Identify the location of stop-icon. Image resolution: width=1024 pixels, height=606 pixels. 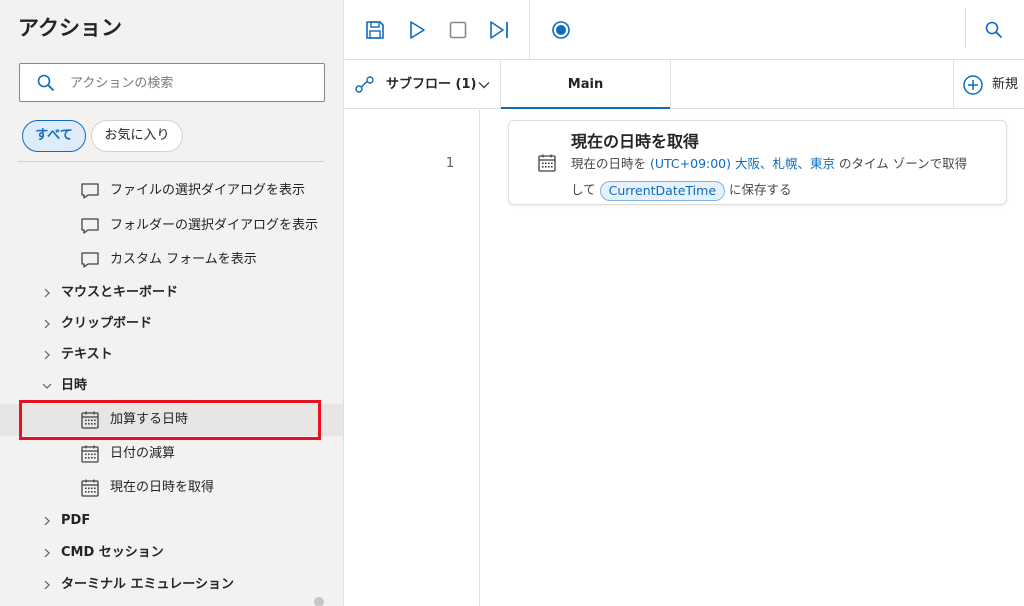
(458, 30).